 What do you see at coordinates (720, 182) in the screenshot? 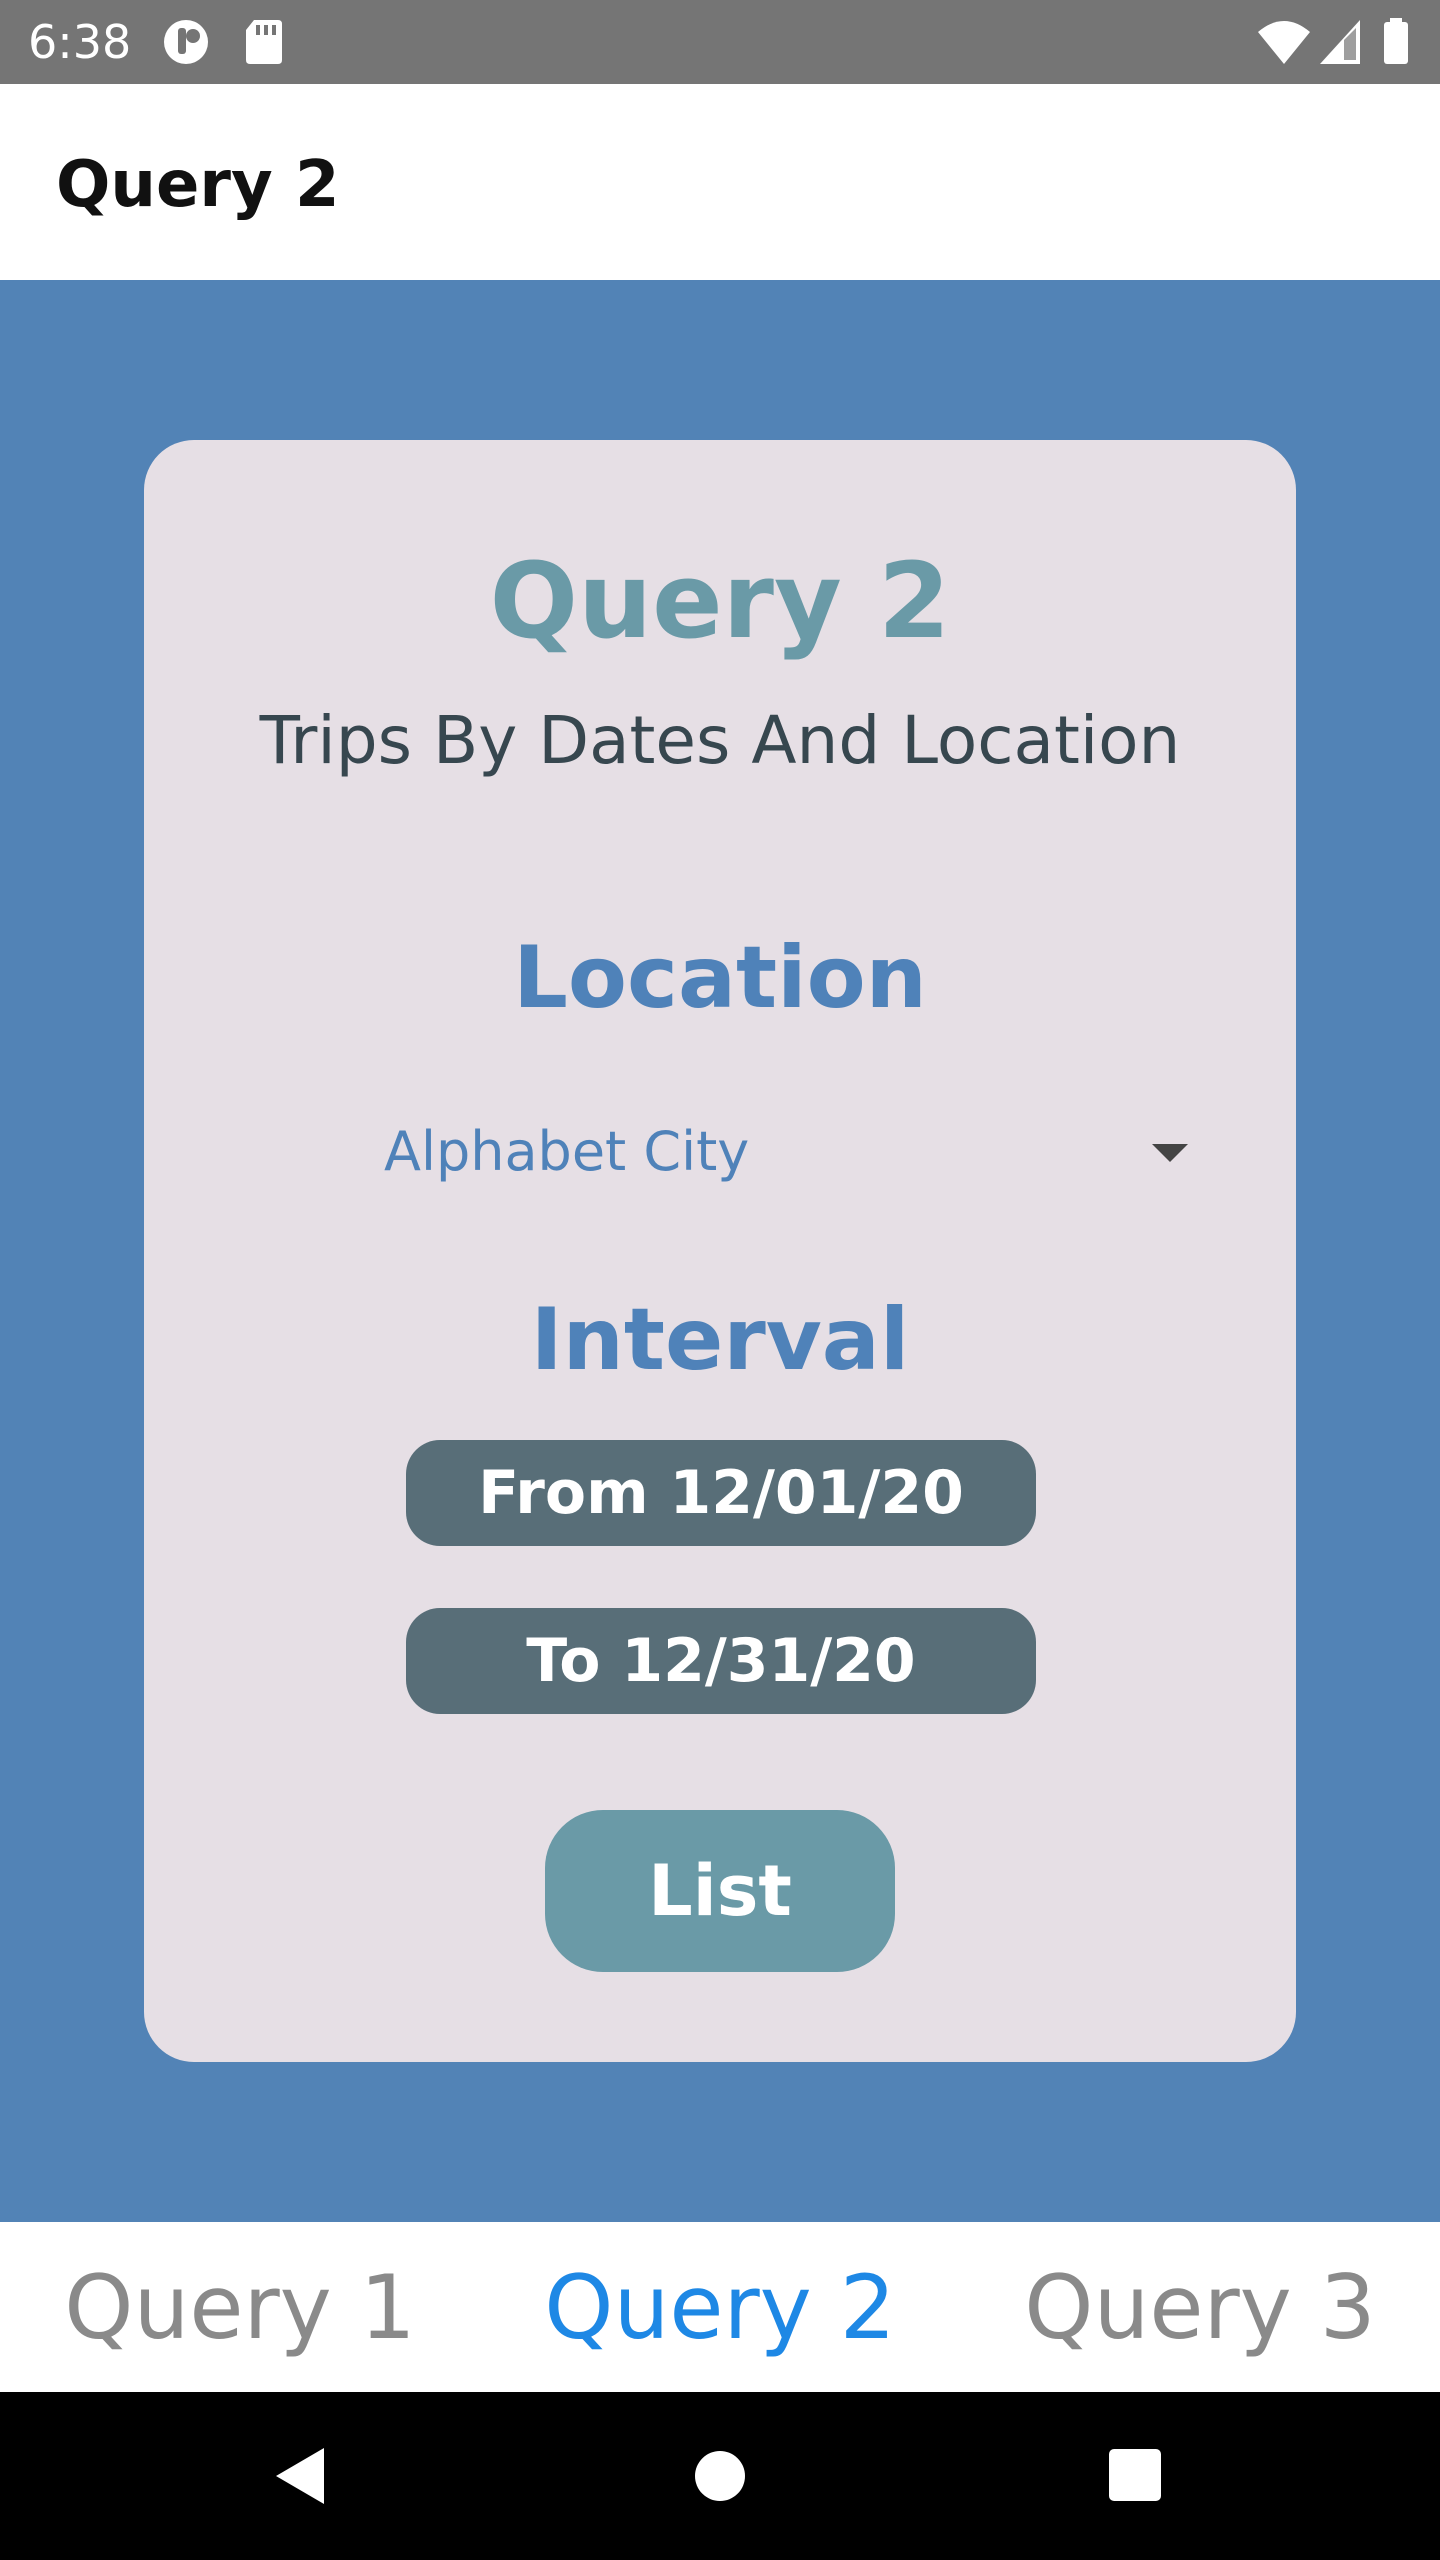
I see `app-bar: Query 2` at bounding box center [720, 182].